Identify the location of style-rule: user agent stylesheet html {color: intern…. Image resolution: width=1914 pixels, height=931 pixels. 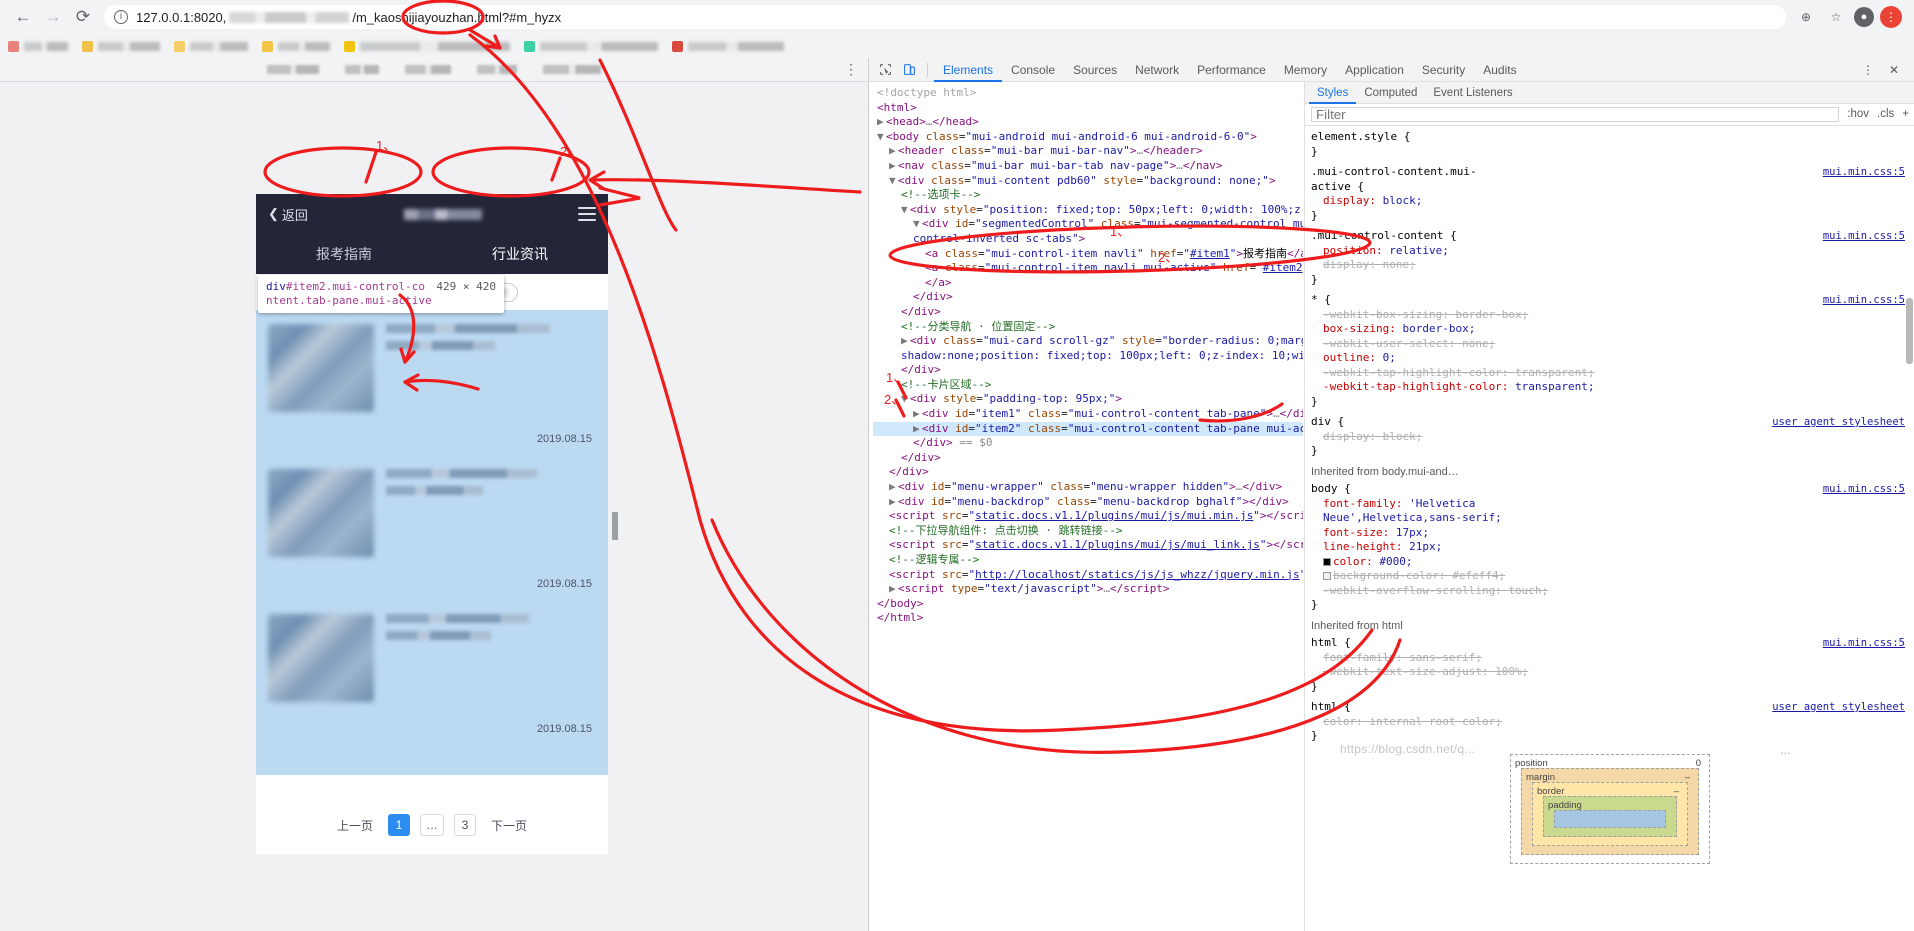
(1610, 722).